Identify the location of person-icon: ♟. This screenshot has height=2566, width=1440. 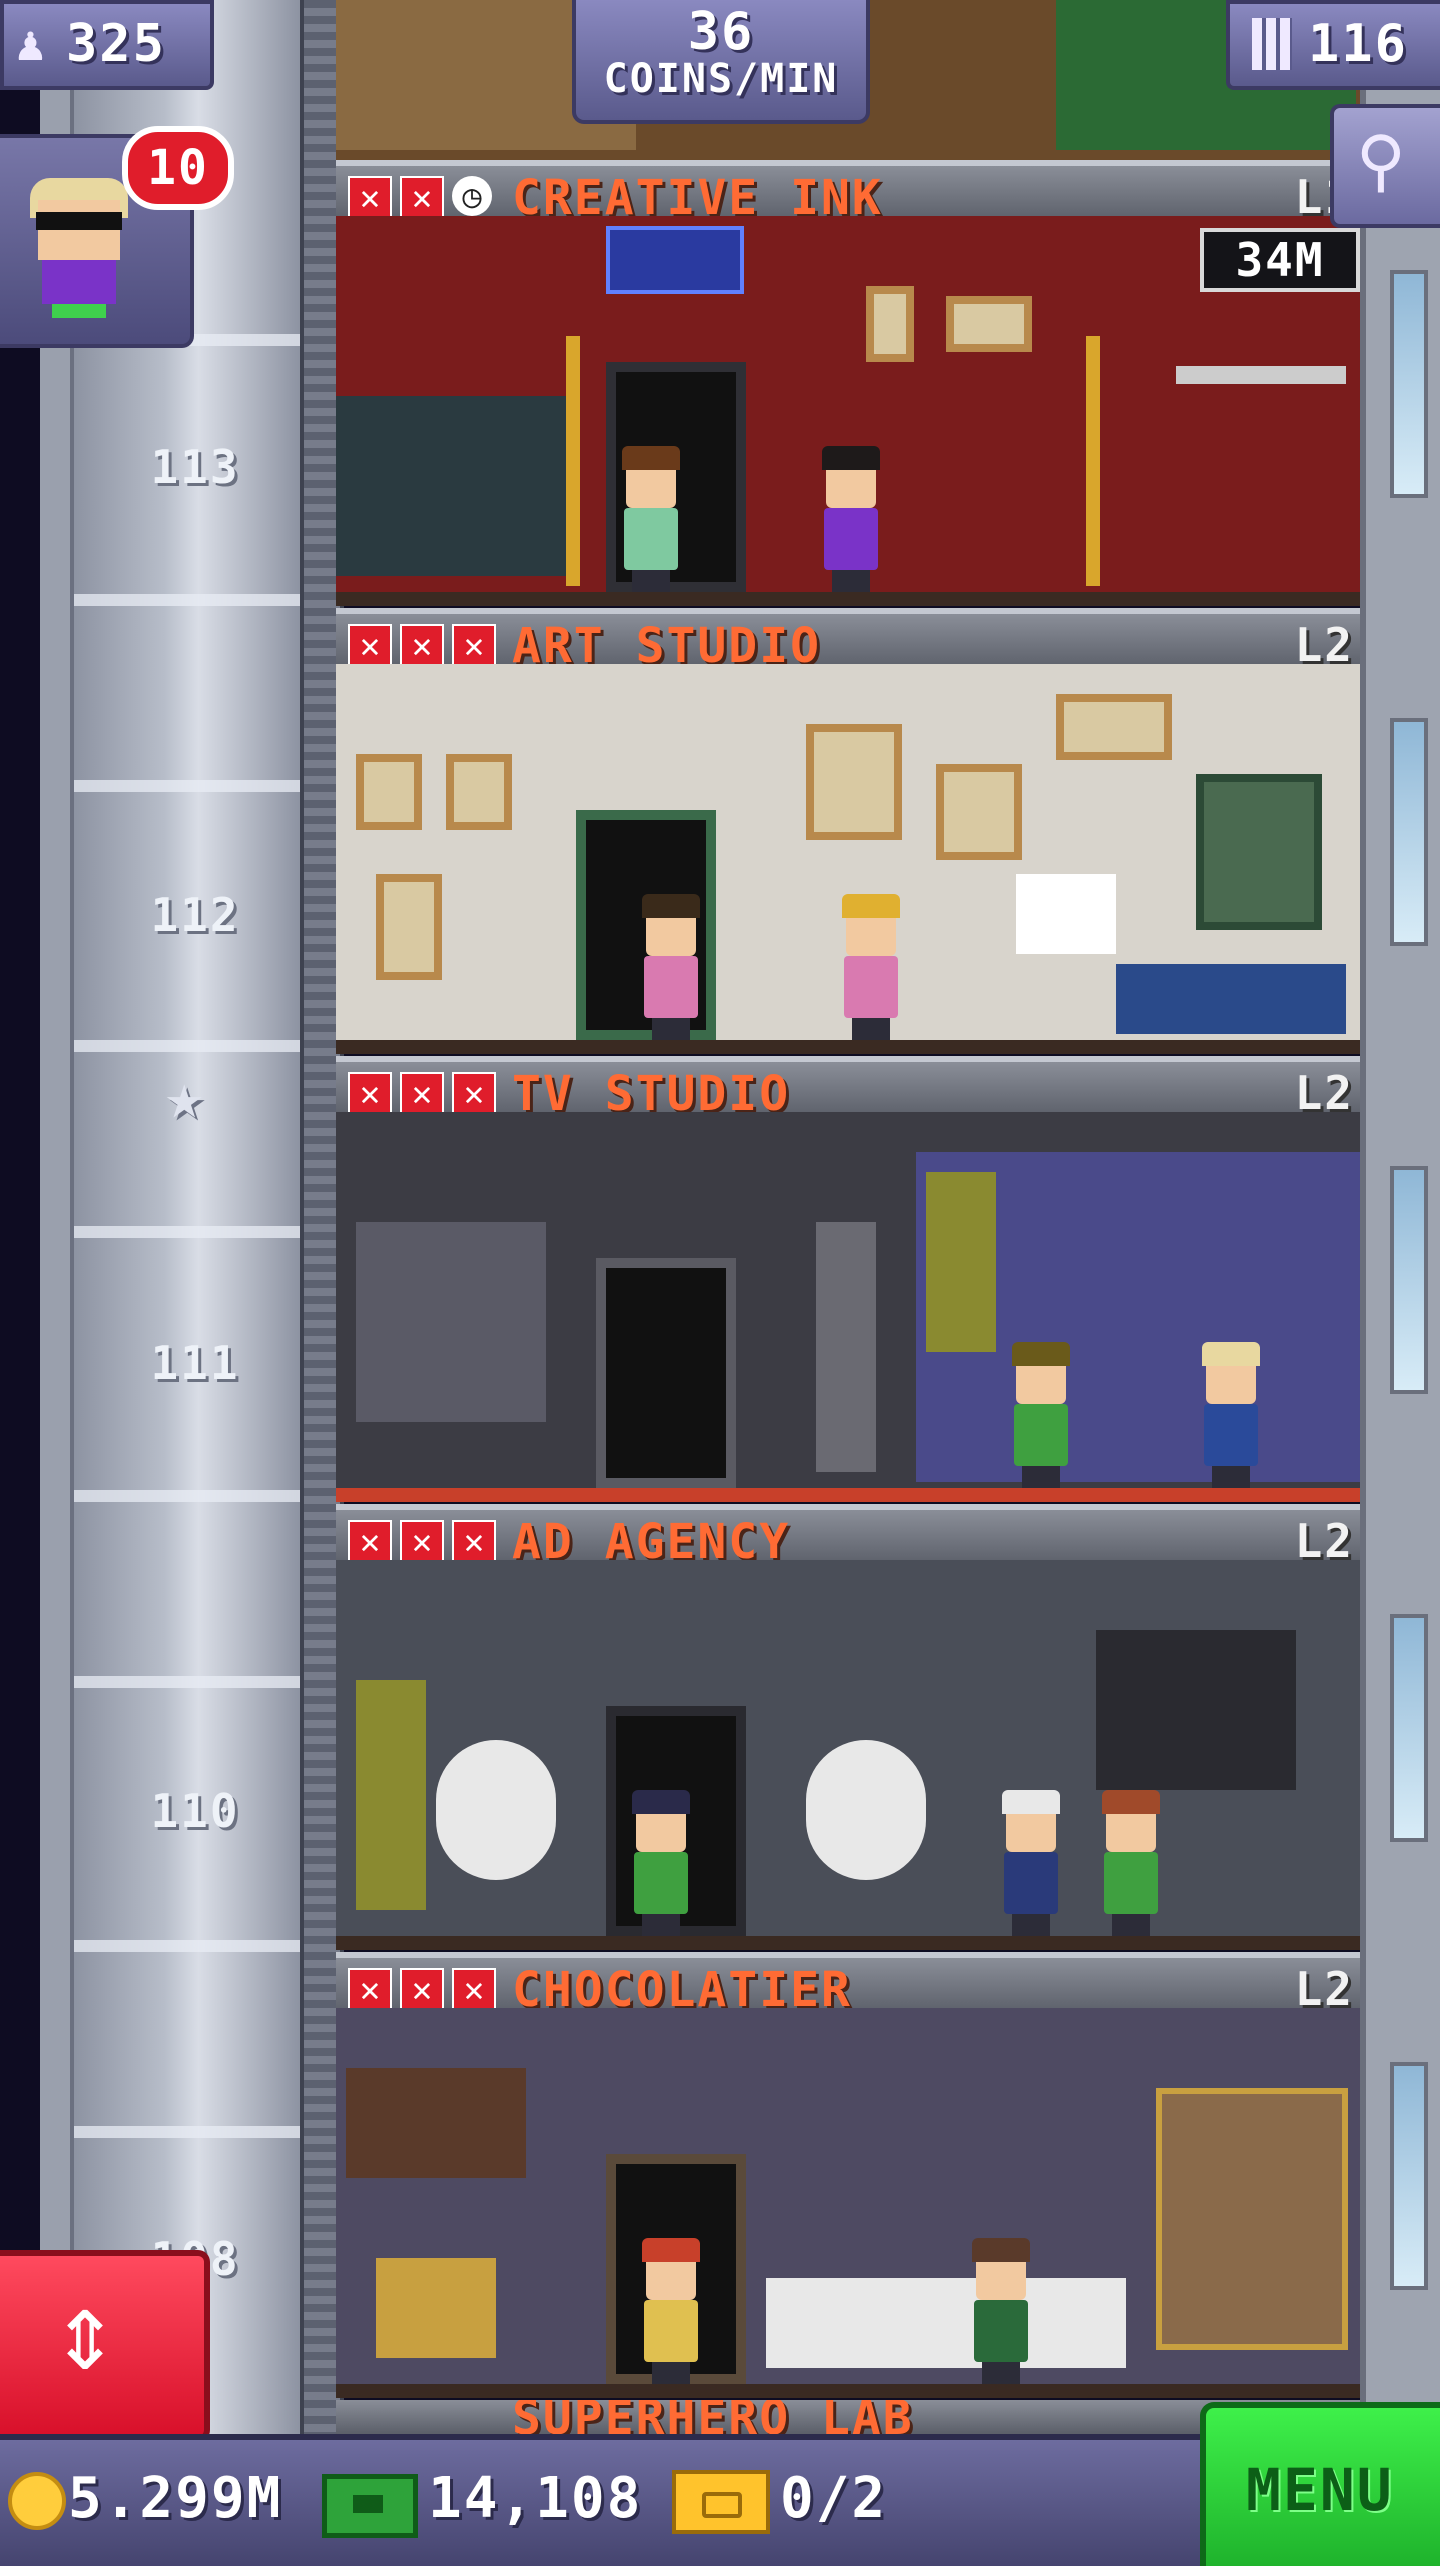
(30, 44).